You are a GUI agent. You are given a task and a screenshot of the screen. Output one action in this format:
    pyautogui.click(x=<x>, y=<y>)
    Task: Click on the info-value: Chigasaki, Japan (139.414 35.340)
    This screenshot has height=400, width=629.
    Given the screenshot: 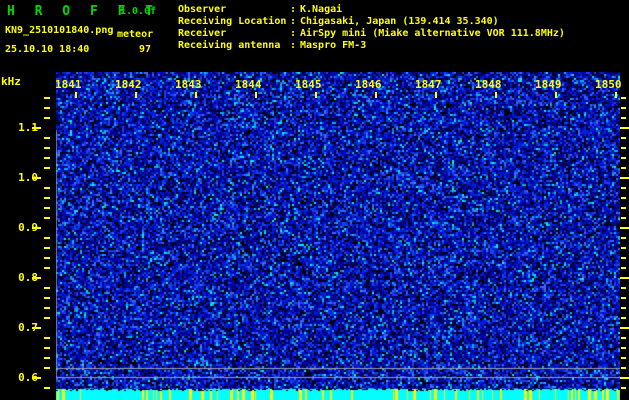 What is the action you would take?
    pyautogui.click(x=399, y=21)
    